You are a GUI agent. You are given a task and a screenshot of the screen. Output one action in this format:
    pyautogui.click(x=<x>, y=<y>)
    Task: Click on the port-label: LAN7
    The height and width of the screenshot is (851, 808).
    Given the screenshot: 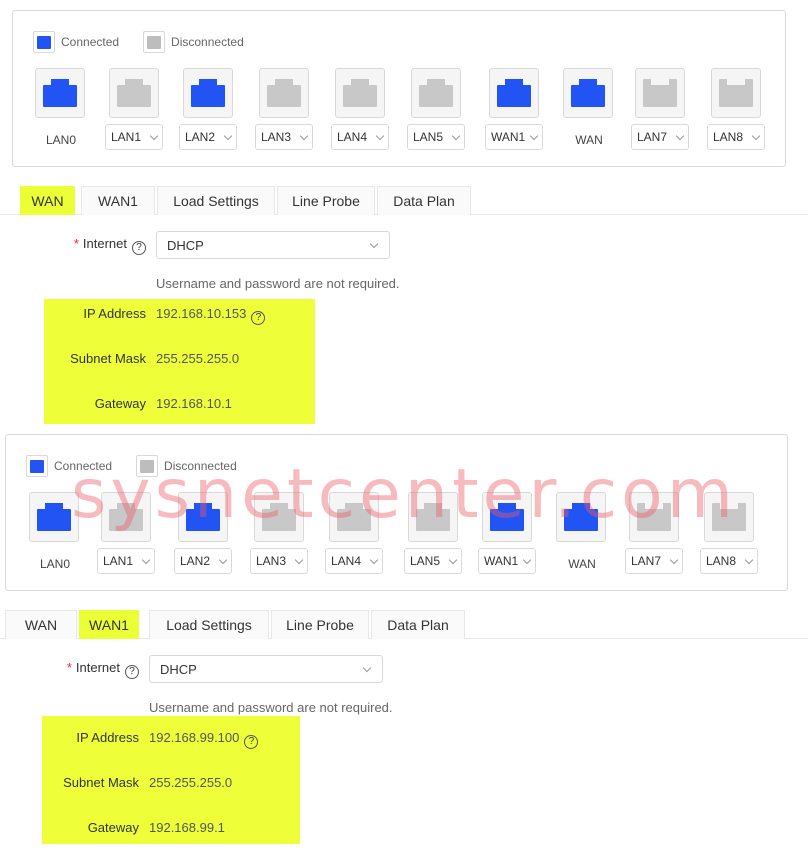 What is the action you would take?
    pyautogui.click(x=646, y=561)
    